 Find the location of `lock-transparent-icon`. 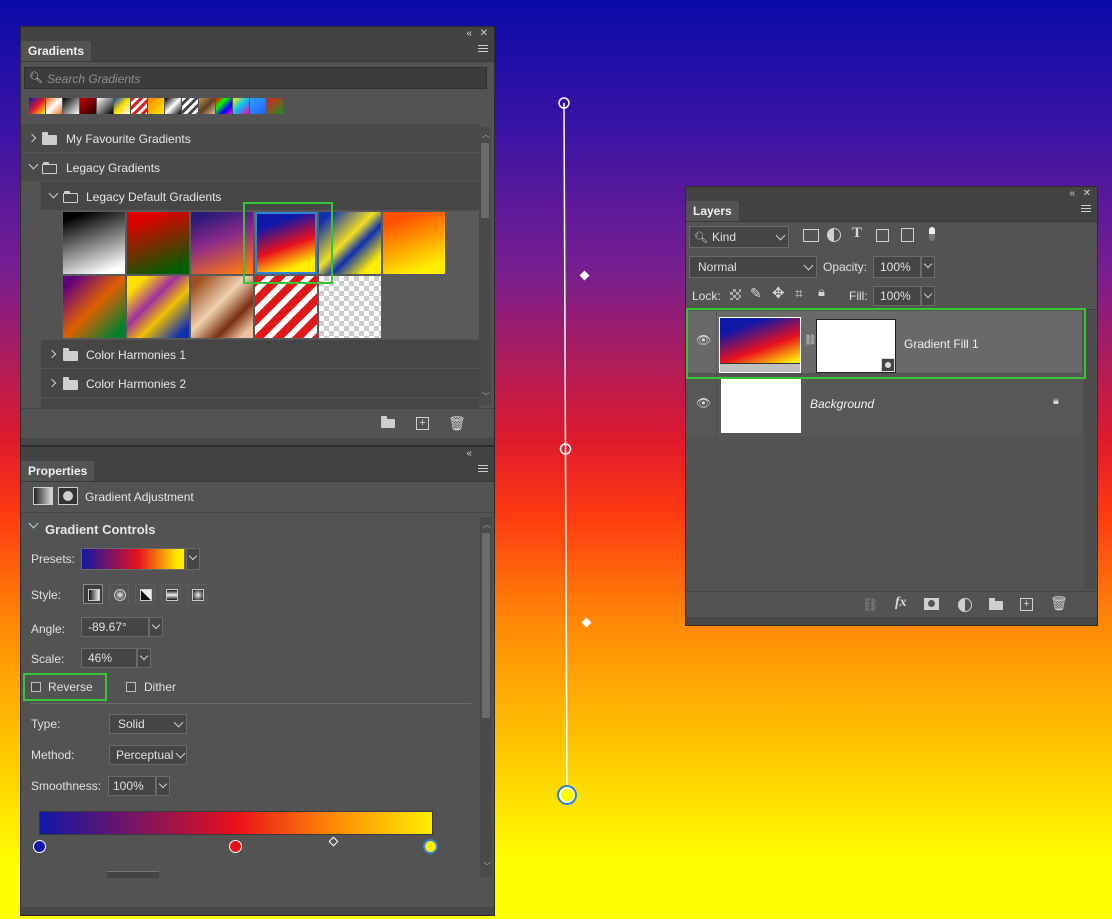

lock-transparent-icon is located at coordinates (735, 294).